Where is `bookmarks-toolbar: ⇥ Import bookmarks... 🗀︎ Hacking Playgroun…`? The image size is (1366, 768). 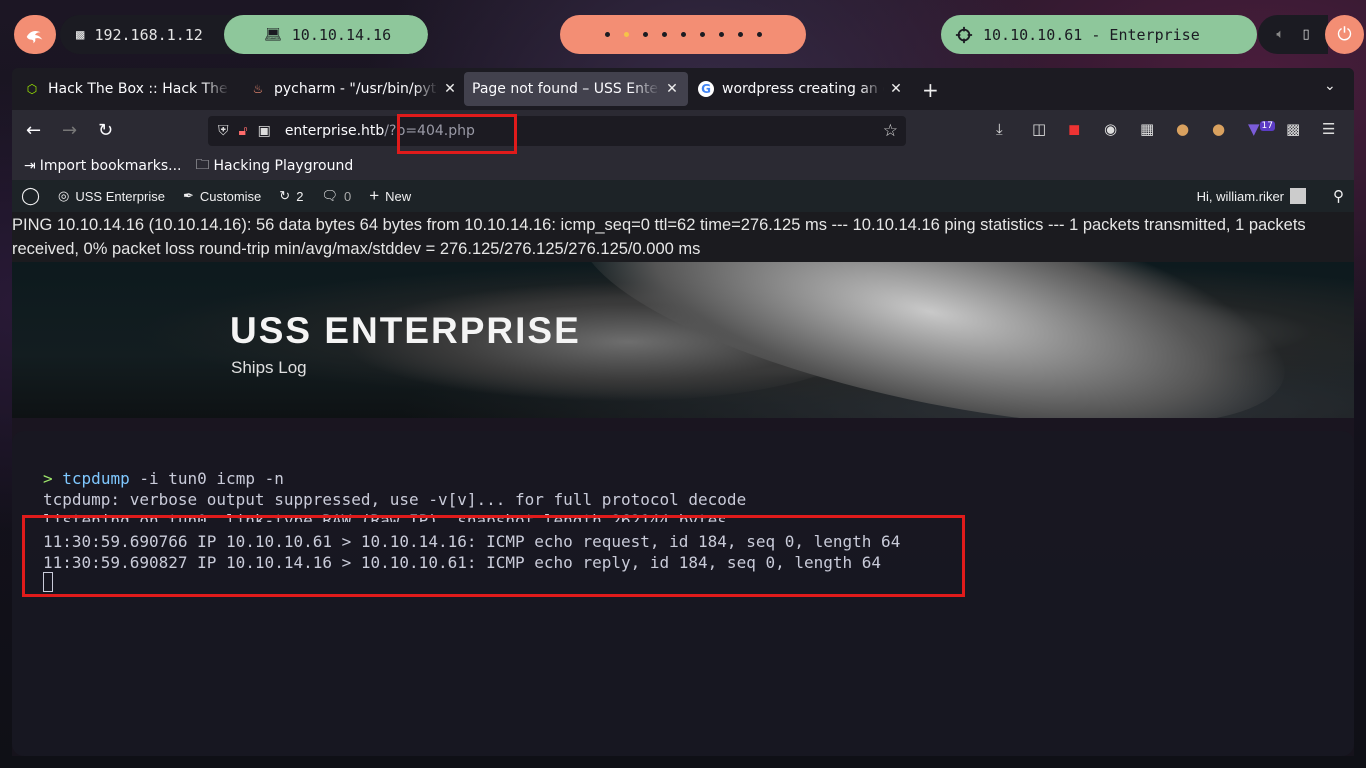 bookmarks-toolbar: ⇥ Import bookmarks... 🗀︎ Hacking Playgroun… is located at coordinates (683, 166).